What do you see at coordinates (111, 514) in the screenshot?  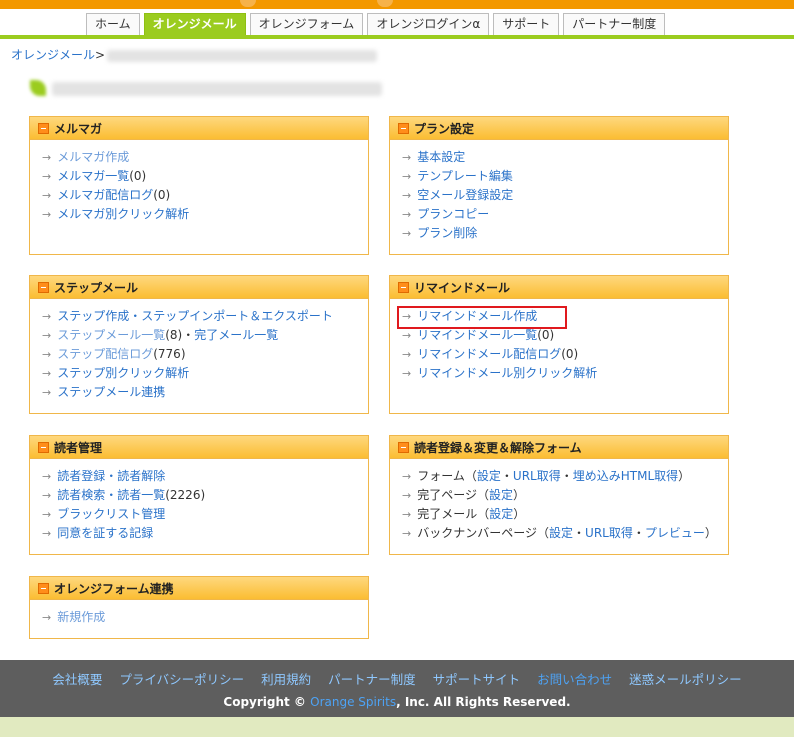 I see `readers-blacklist-link: ブラックリスト管理` at bounding box center [111, 514].